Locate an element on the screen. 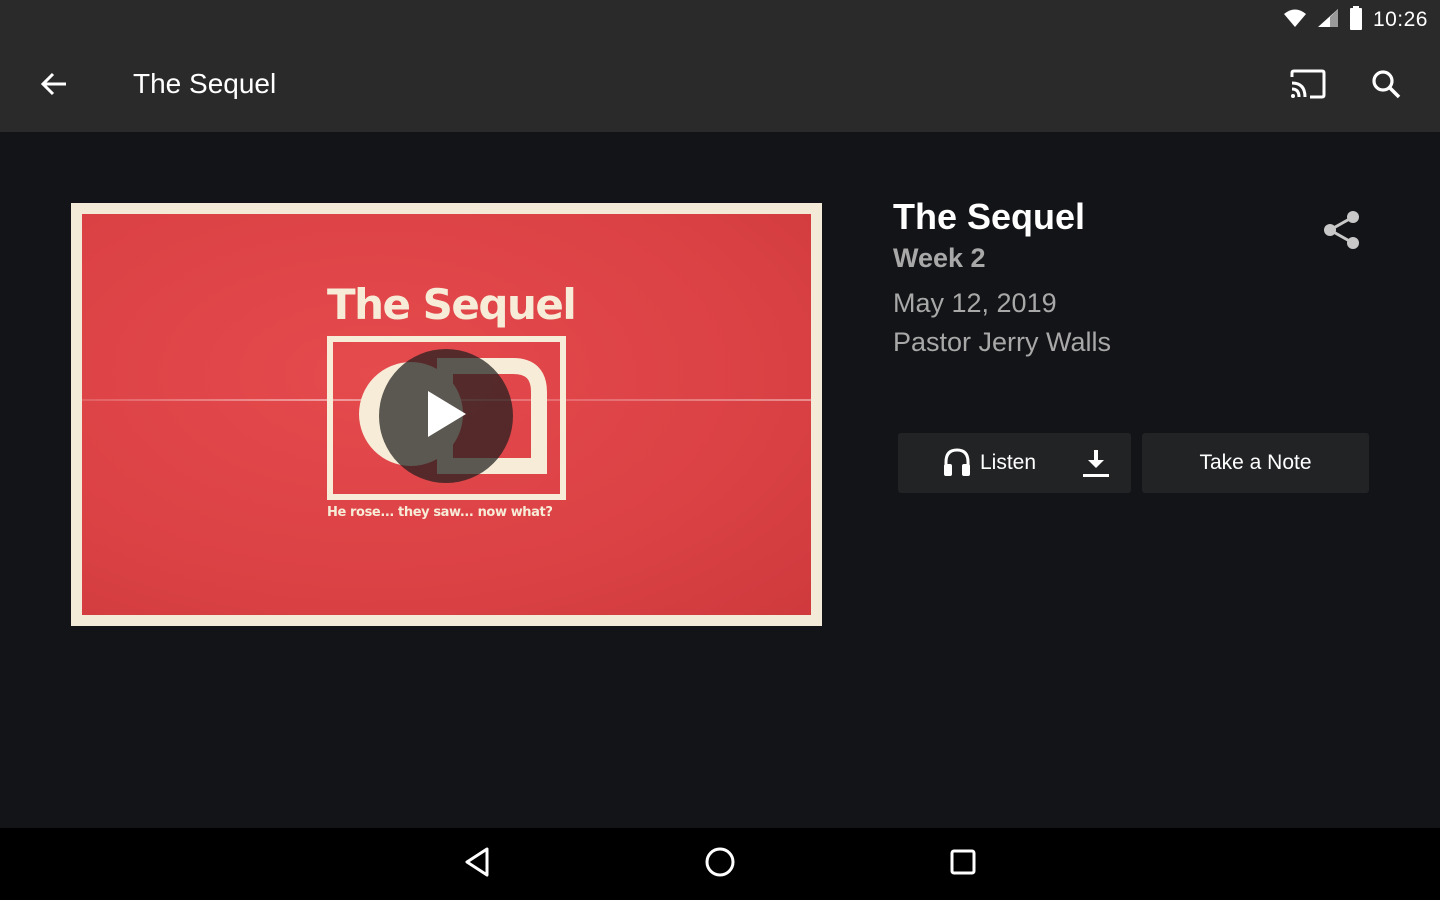 Image resolution: width=1440 pixels, height=900 pixels. back-arrow-icon is located at coordinates (54, 86).